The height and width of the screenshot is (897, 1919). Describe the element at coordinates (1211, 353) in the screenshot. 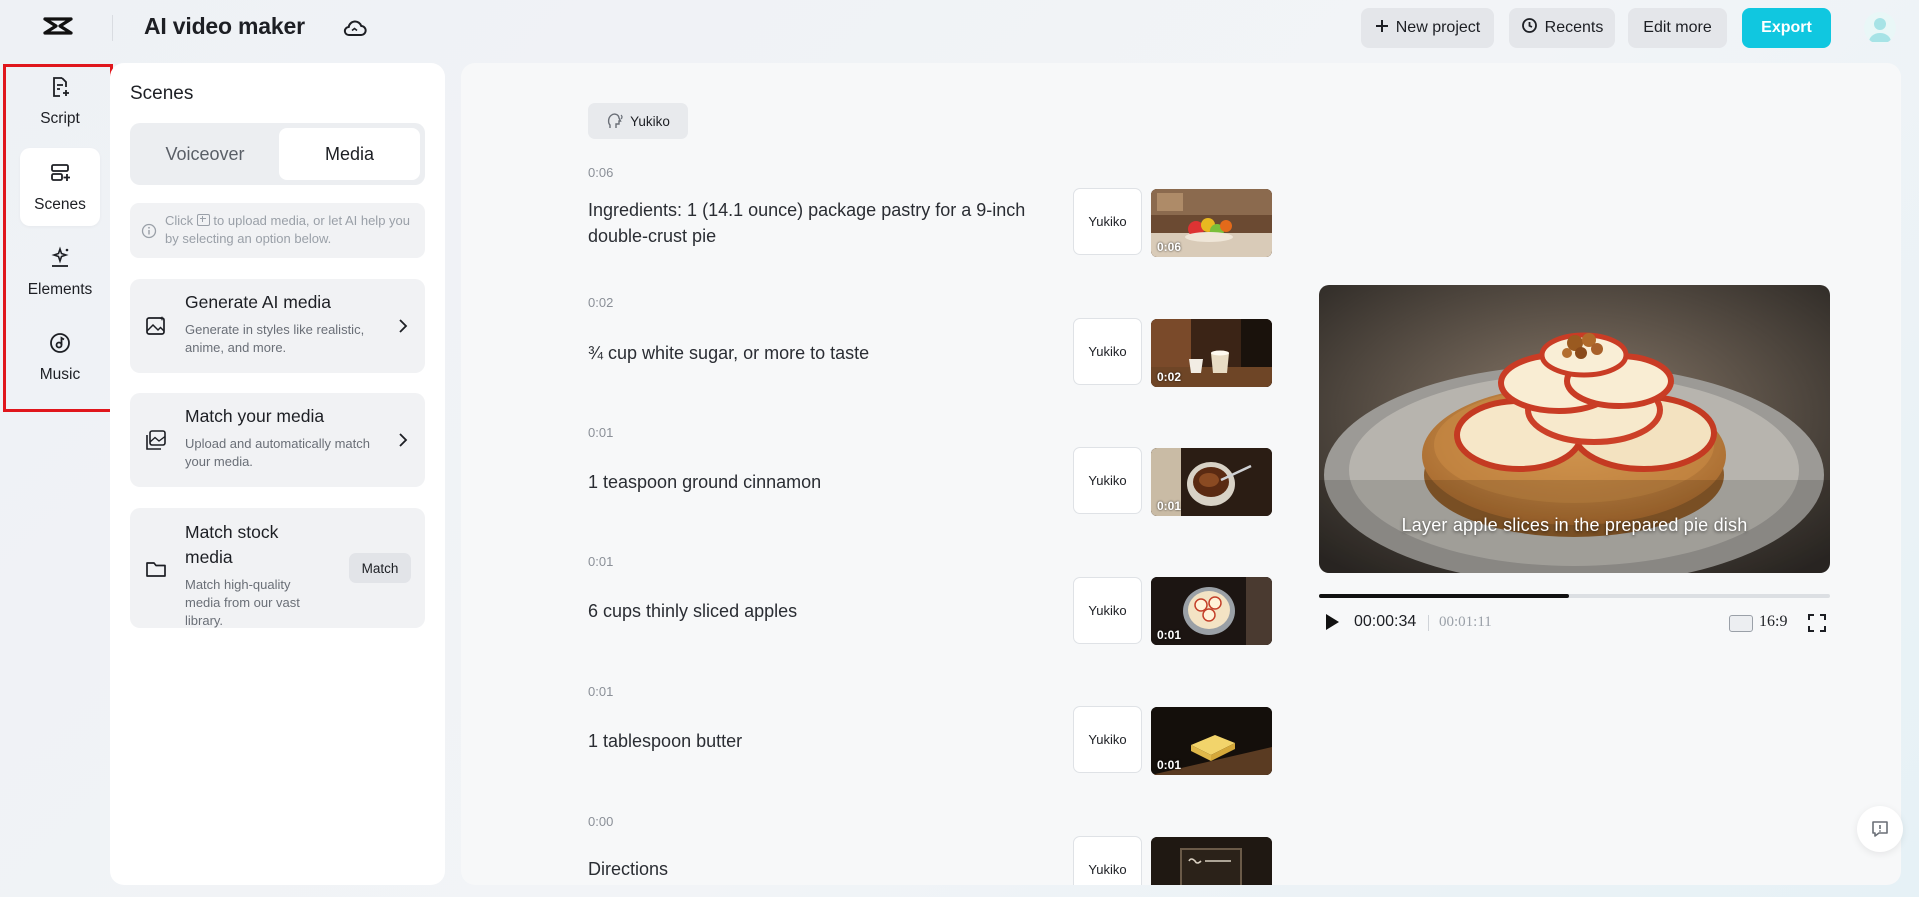

I see `scene-media-thumbnail: 0:02` at that location.